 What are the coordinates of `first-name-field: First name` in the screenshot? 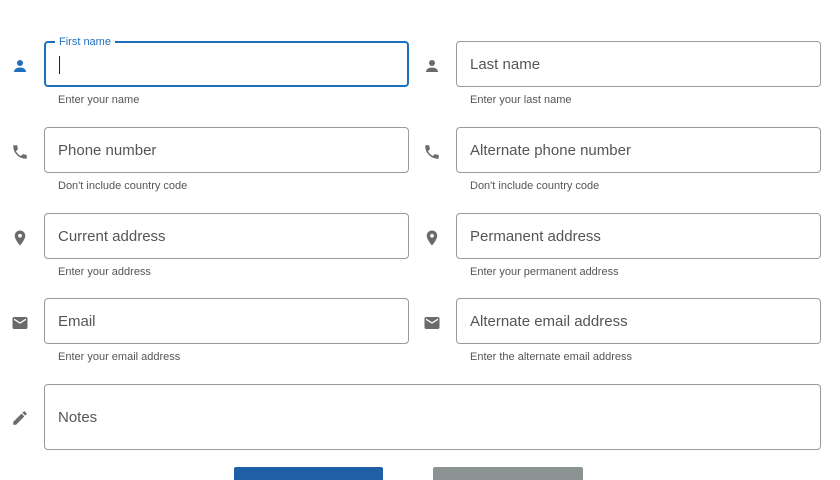 It's located at (226, 61).